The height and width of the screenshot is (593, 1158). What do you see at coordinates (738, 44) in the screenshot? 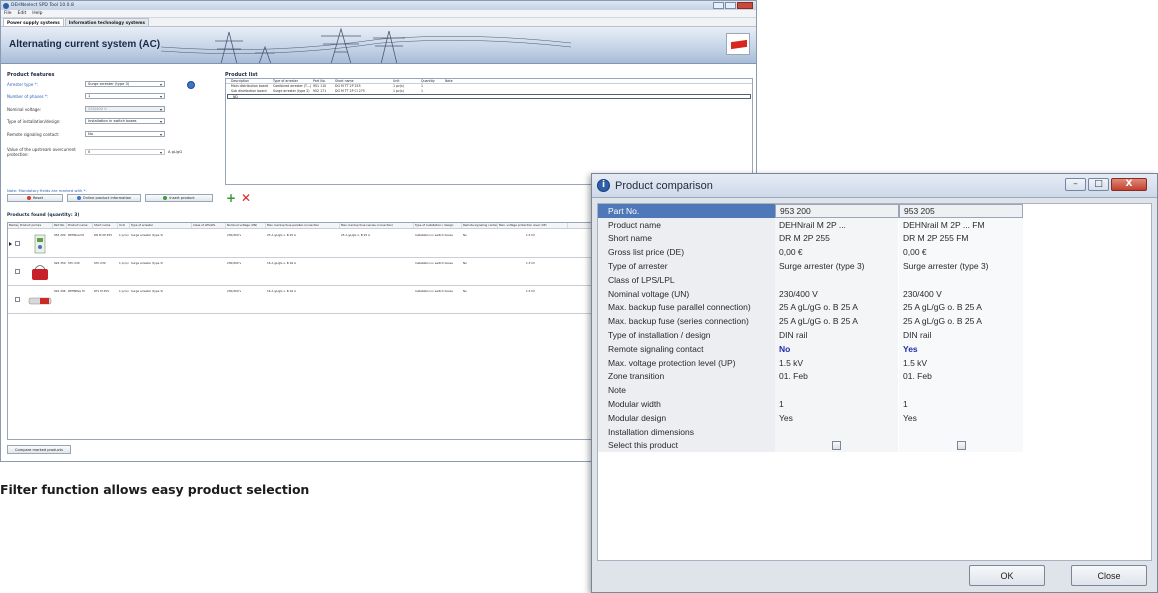
I see `dehn-logo` at bounding box center [738, 44].